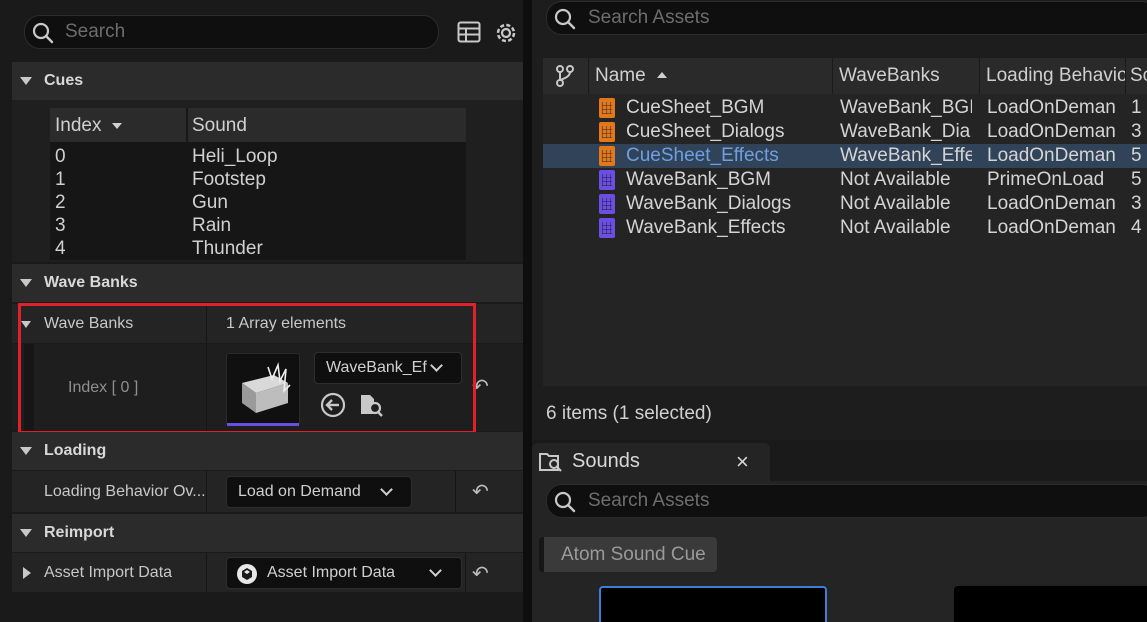  I want to click on cues-header-index-label: Index, so click(78, 125).